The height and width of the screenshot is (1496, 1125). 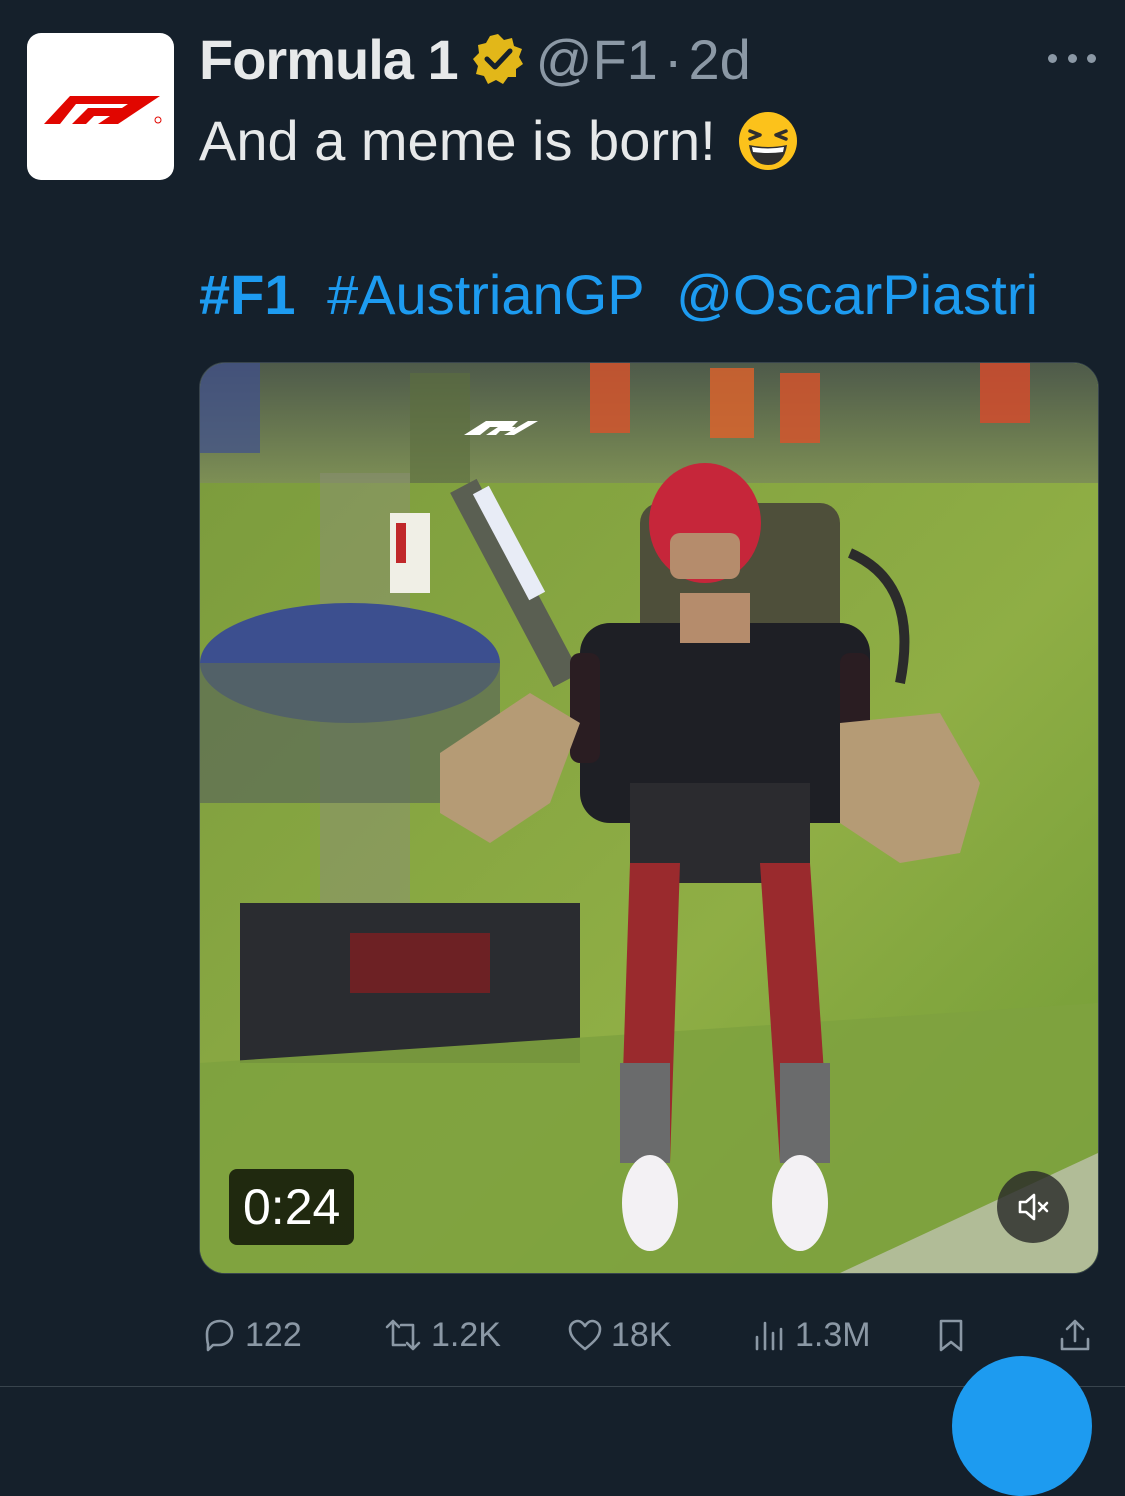 I want to click on bookmark-button, so click(x=954, y=1335).